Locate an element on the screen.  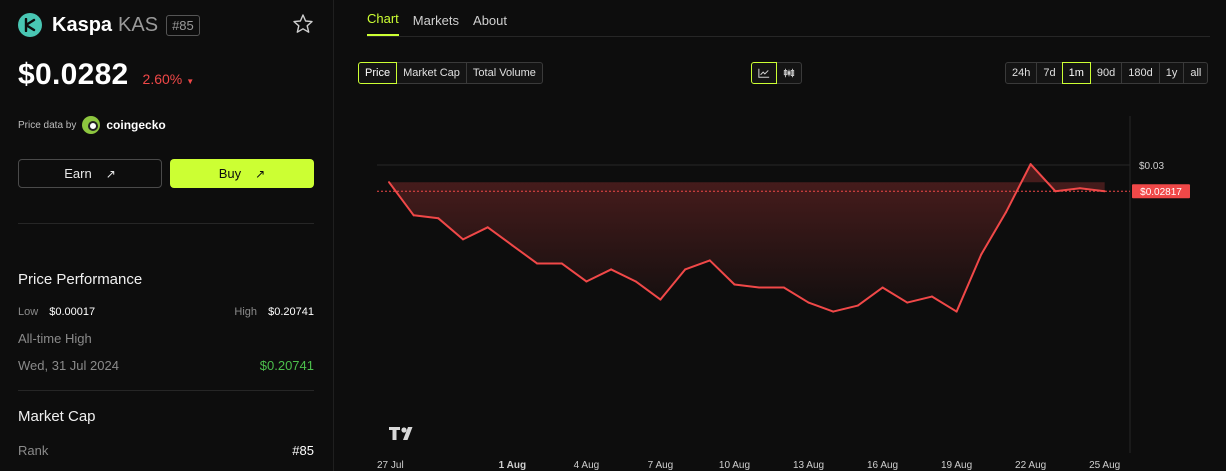
metric-price: Price is located at coordinates (378, 73).